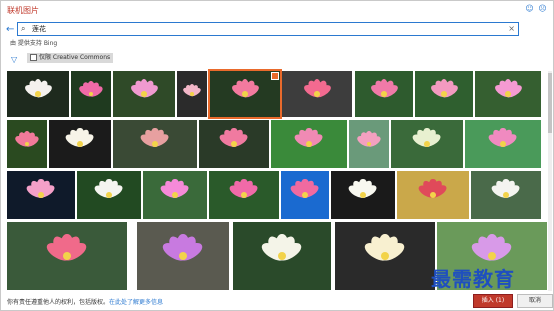 Image resolution: width=554 pixels, height=311 pixels. Describe the element at coordinates (23, 28) in the screenshot. I see `search-icon: ⌕` at that location.